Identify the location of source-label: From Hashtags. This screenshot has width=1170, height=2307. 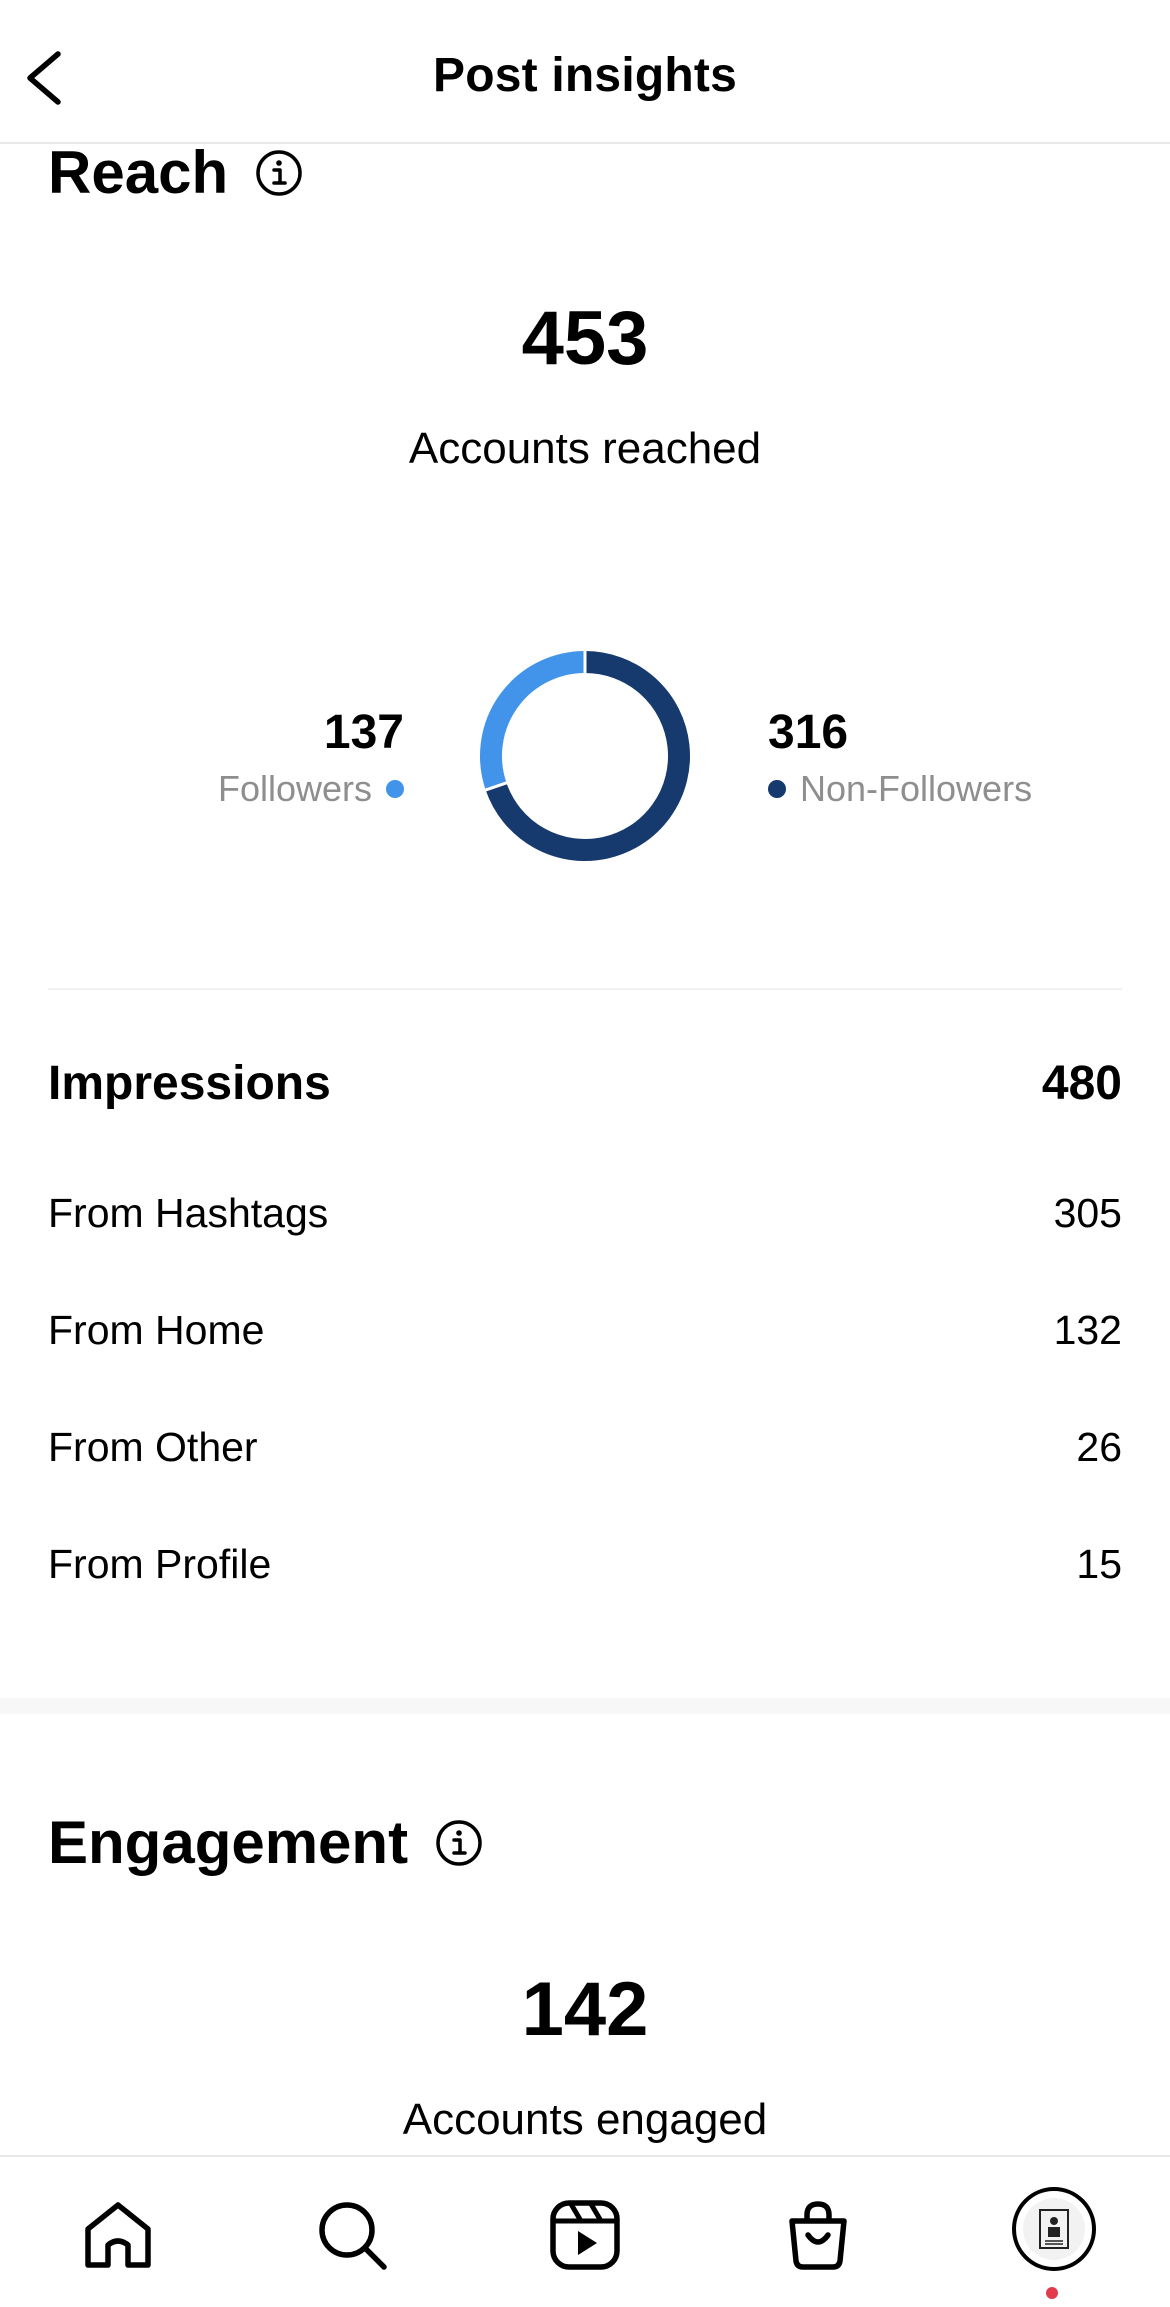
(188, 1213).